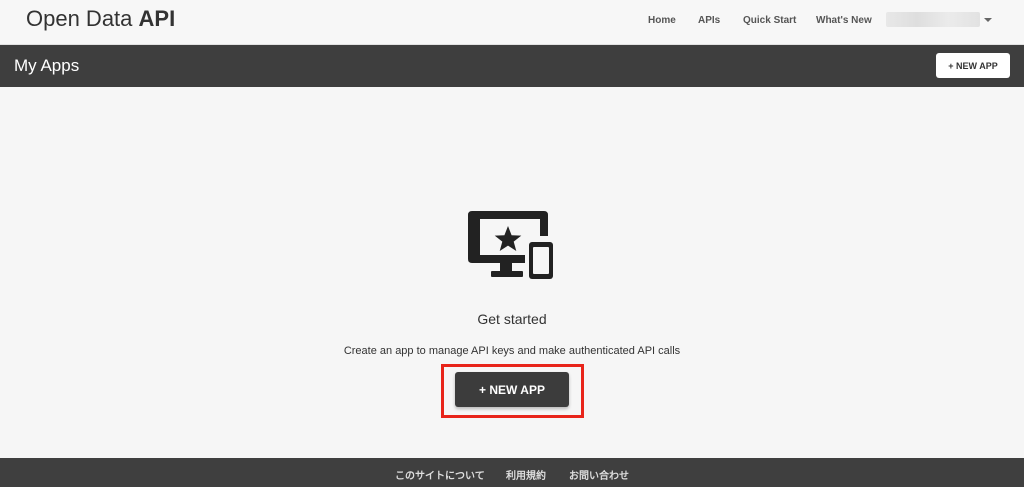  I want to click on page-header: My Apps + NEW APP, so click(512, 66).